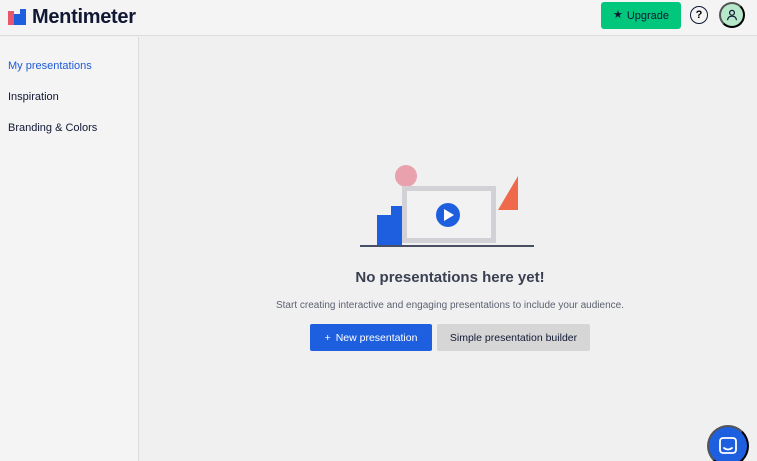 The height and width of the screenshot is (461, 757). Describe the element at coordinates (84, 16) in the screenshot. I see `logo-text: Mentimeter` at that location.